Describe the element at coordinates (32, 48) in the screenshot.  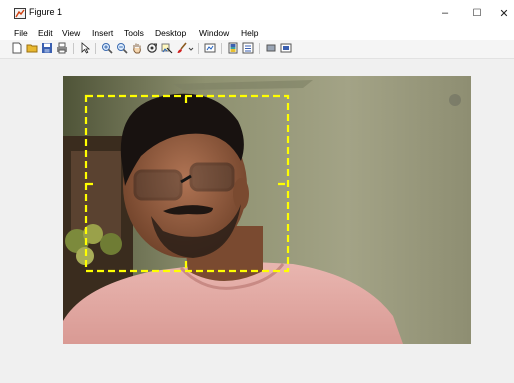
I see `open-file-icon` at that location.